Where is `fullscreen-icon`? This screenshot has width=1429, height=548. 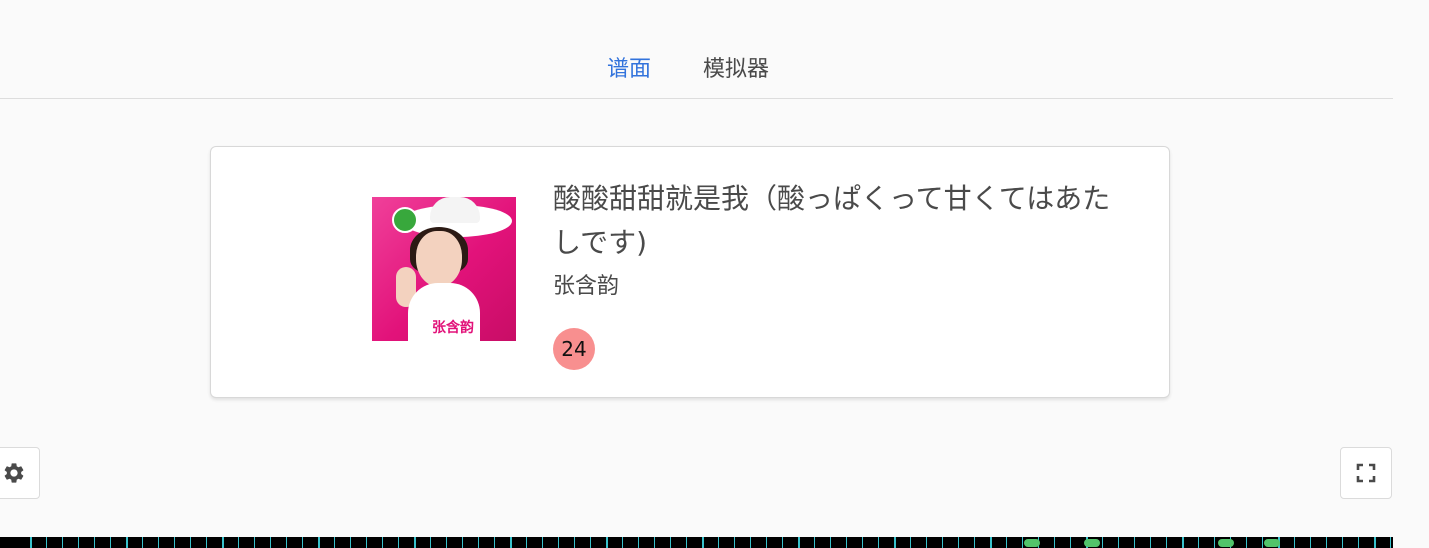 fullscreen-icon is located at coordinates (1366, 473).